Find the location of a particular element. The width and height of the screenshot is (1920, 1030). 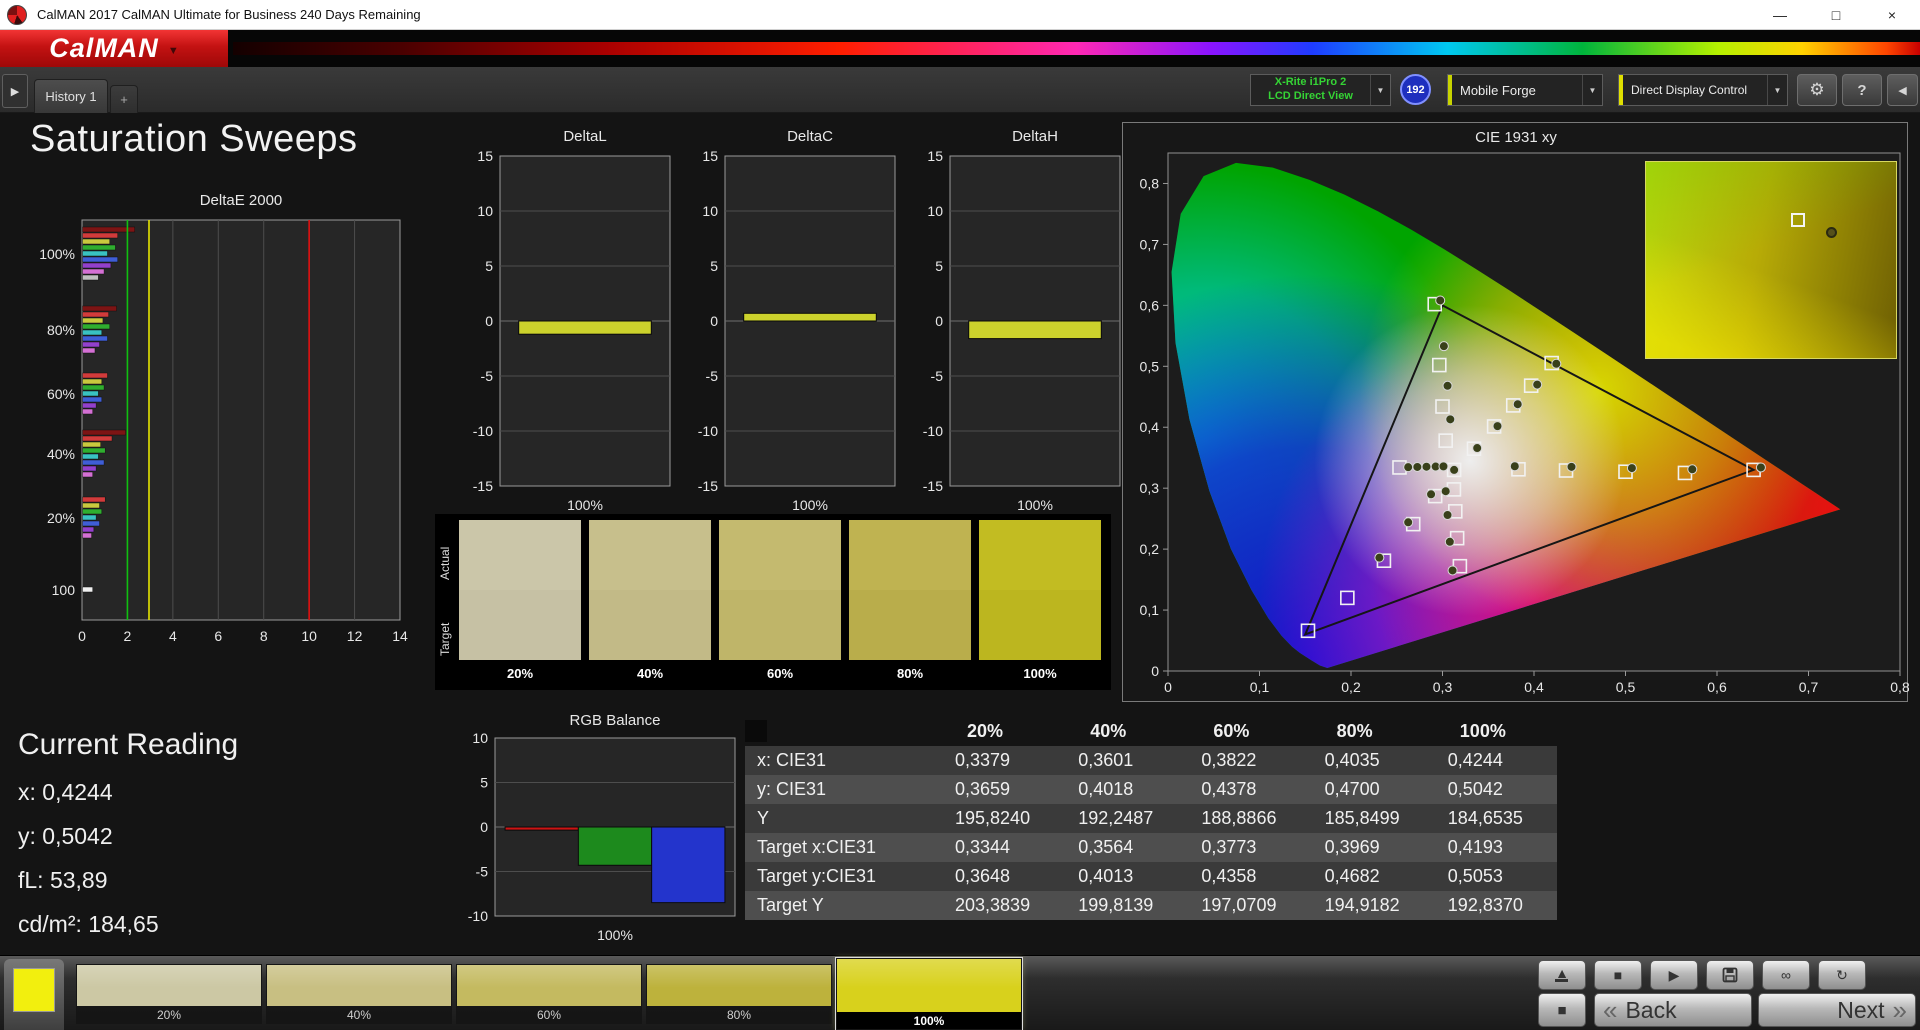

level-label: 80% is located at coordinates (739, 1014).